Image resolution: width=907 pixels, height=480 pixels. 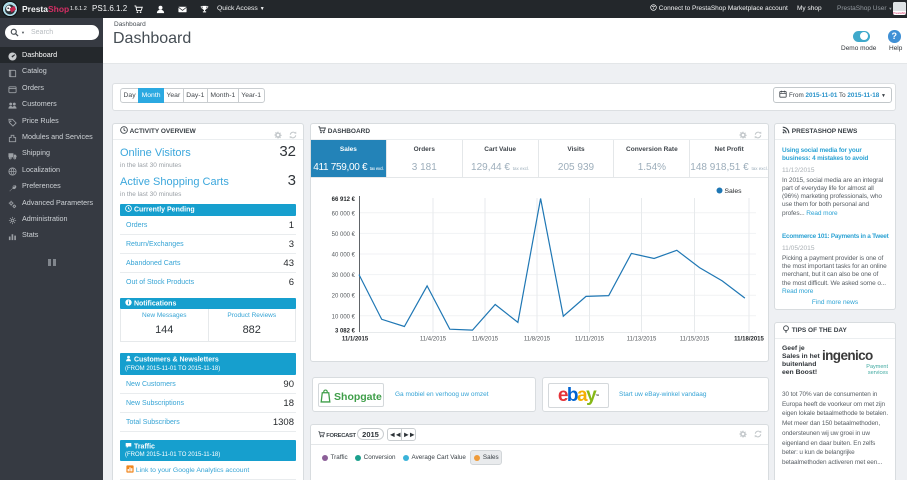 I want to click on svg-text: 66 912 €, so click(x=344, y=200).